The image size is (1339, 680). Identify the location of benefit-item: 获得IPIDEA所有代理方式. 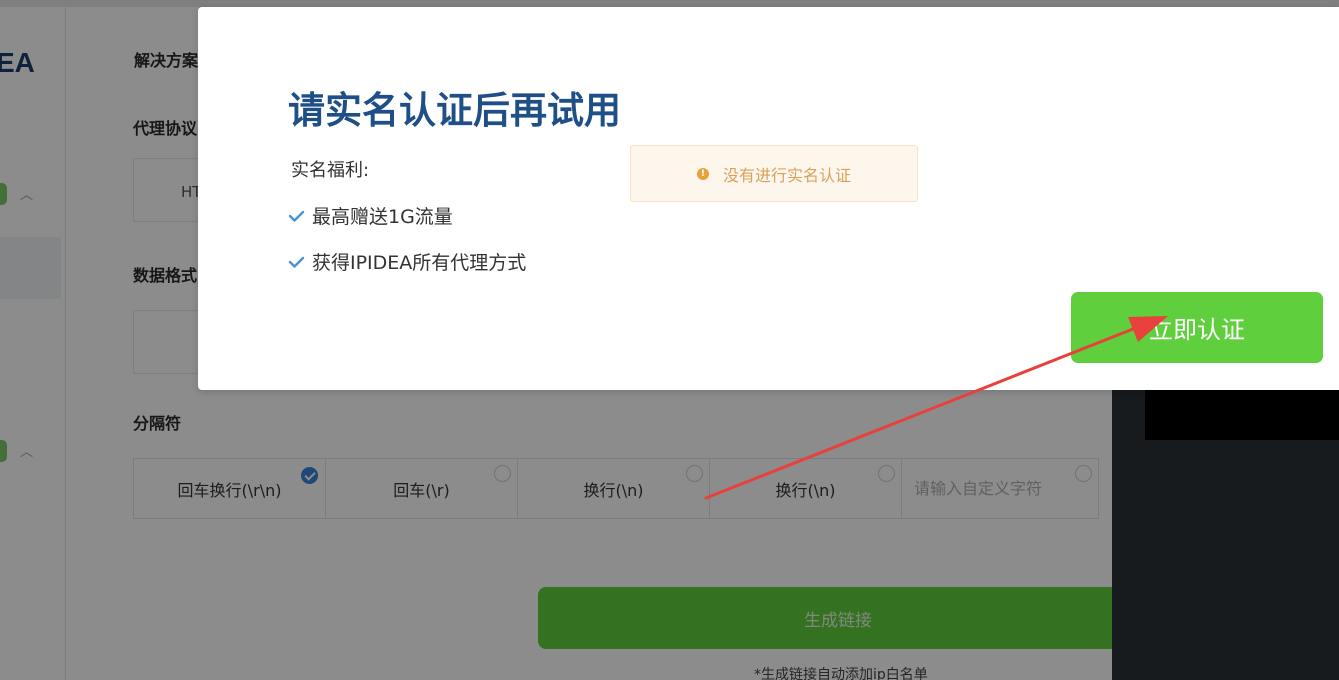
(407, 261).